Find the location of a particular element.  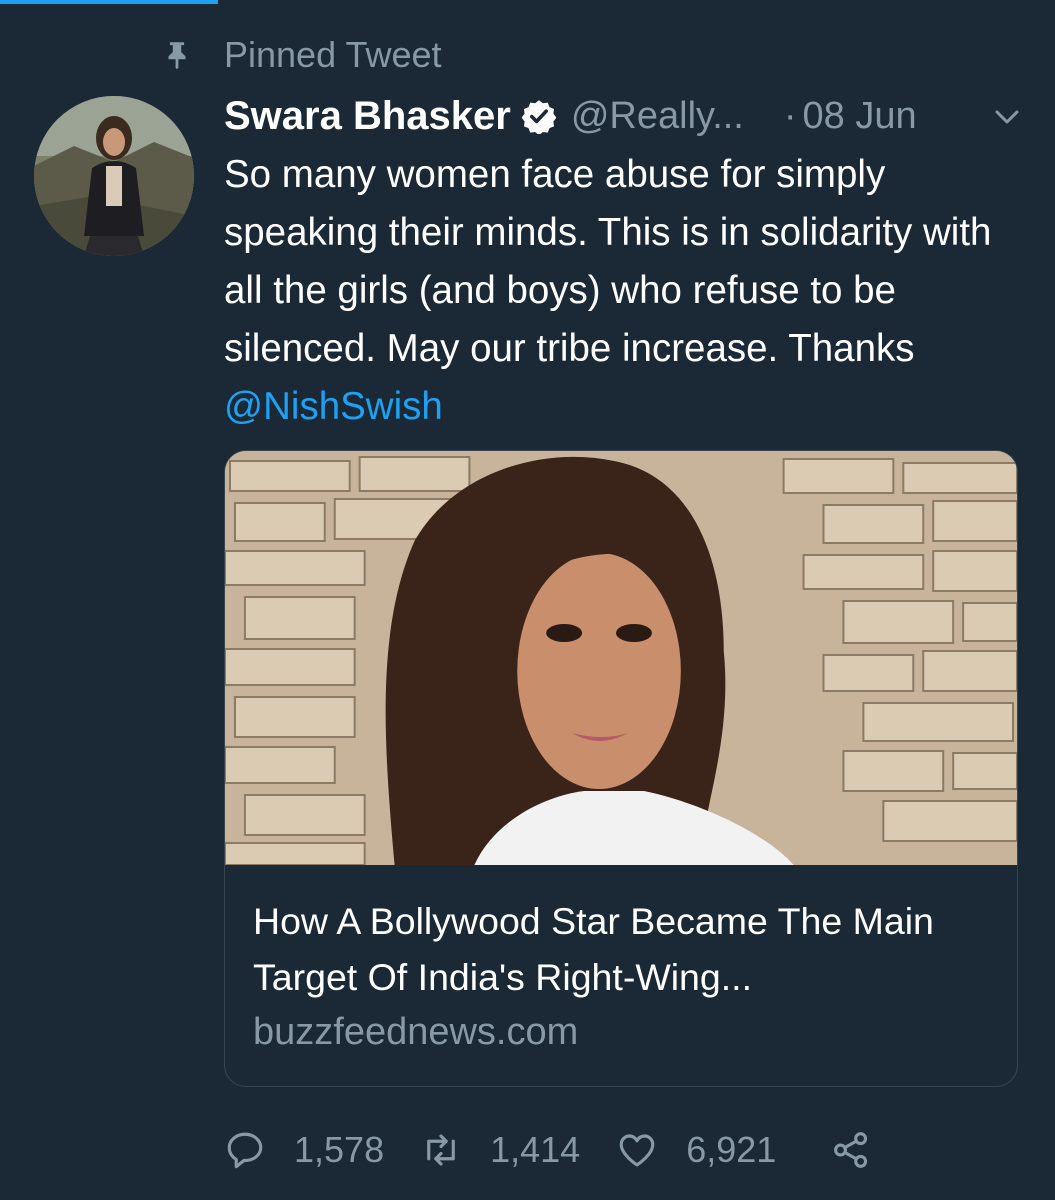

pinned-tweet-label: Pinned Tweet is located at coordinates (333, 54).